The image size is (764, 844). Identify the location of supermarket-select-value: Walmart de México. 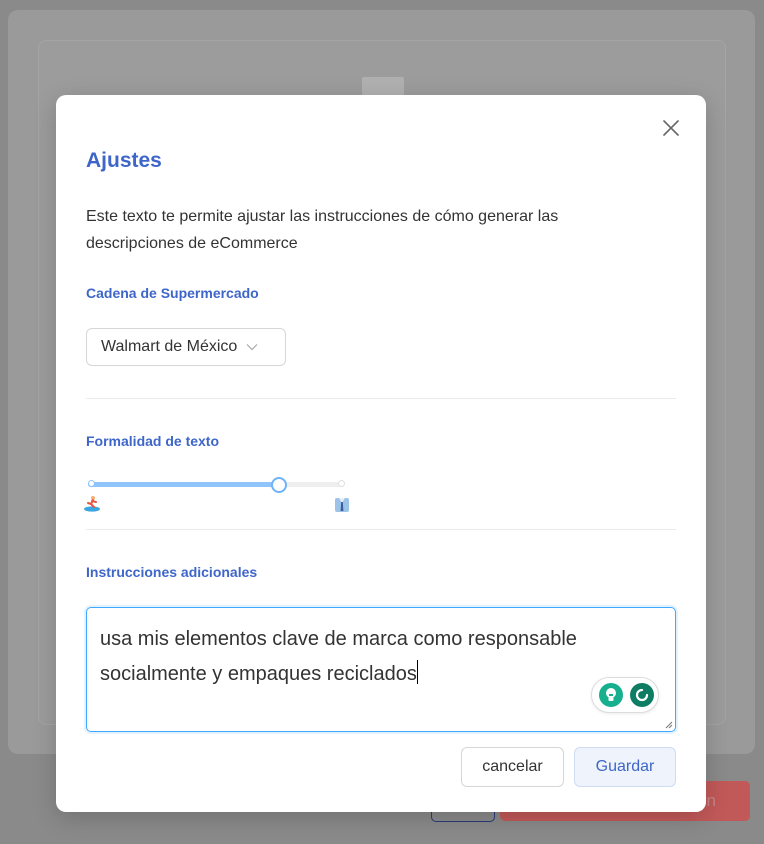
(169, 346).